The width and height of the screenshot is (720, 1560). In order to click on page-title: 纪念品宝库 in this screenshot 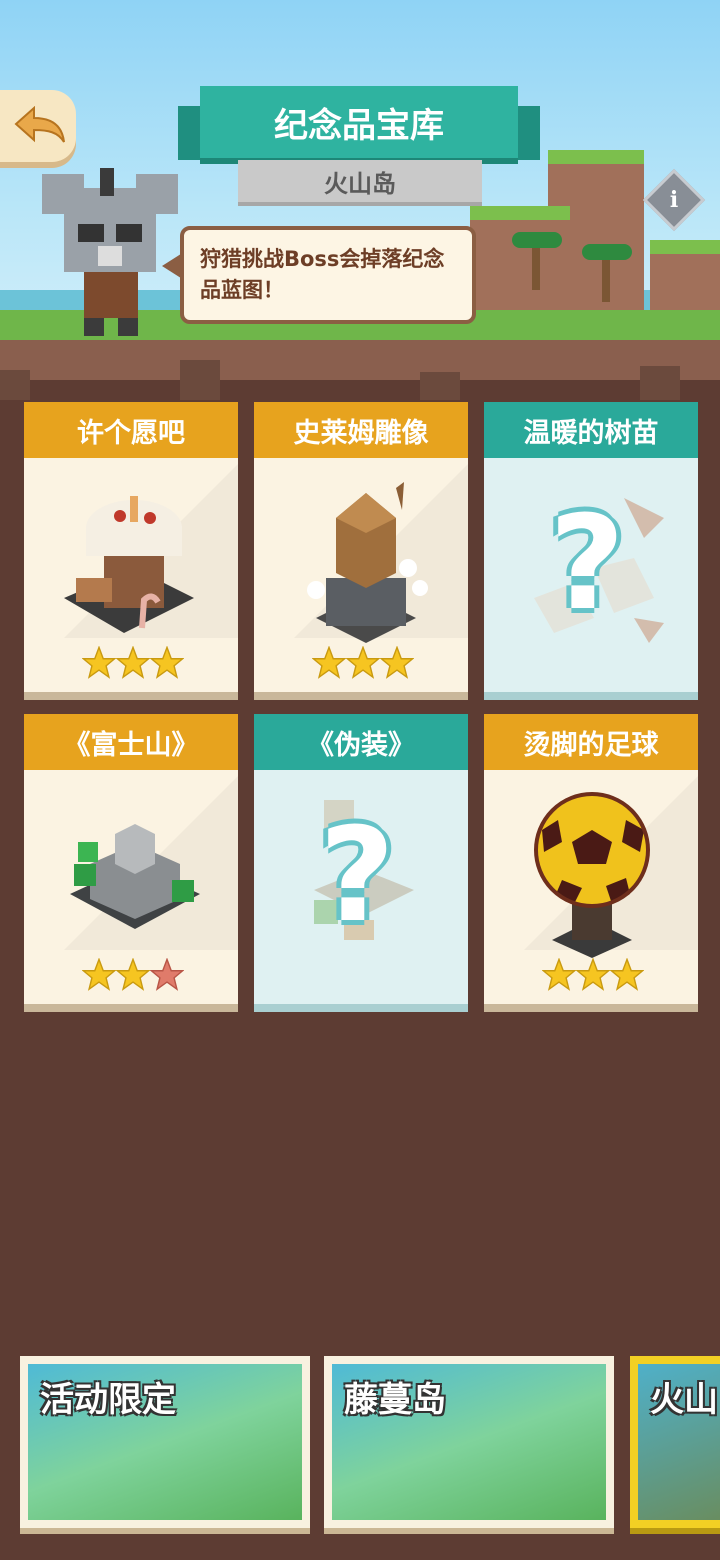, I will do `click(359, 122)`.